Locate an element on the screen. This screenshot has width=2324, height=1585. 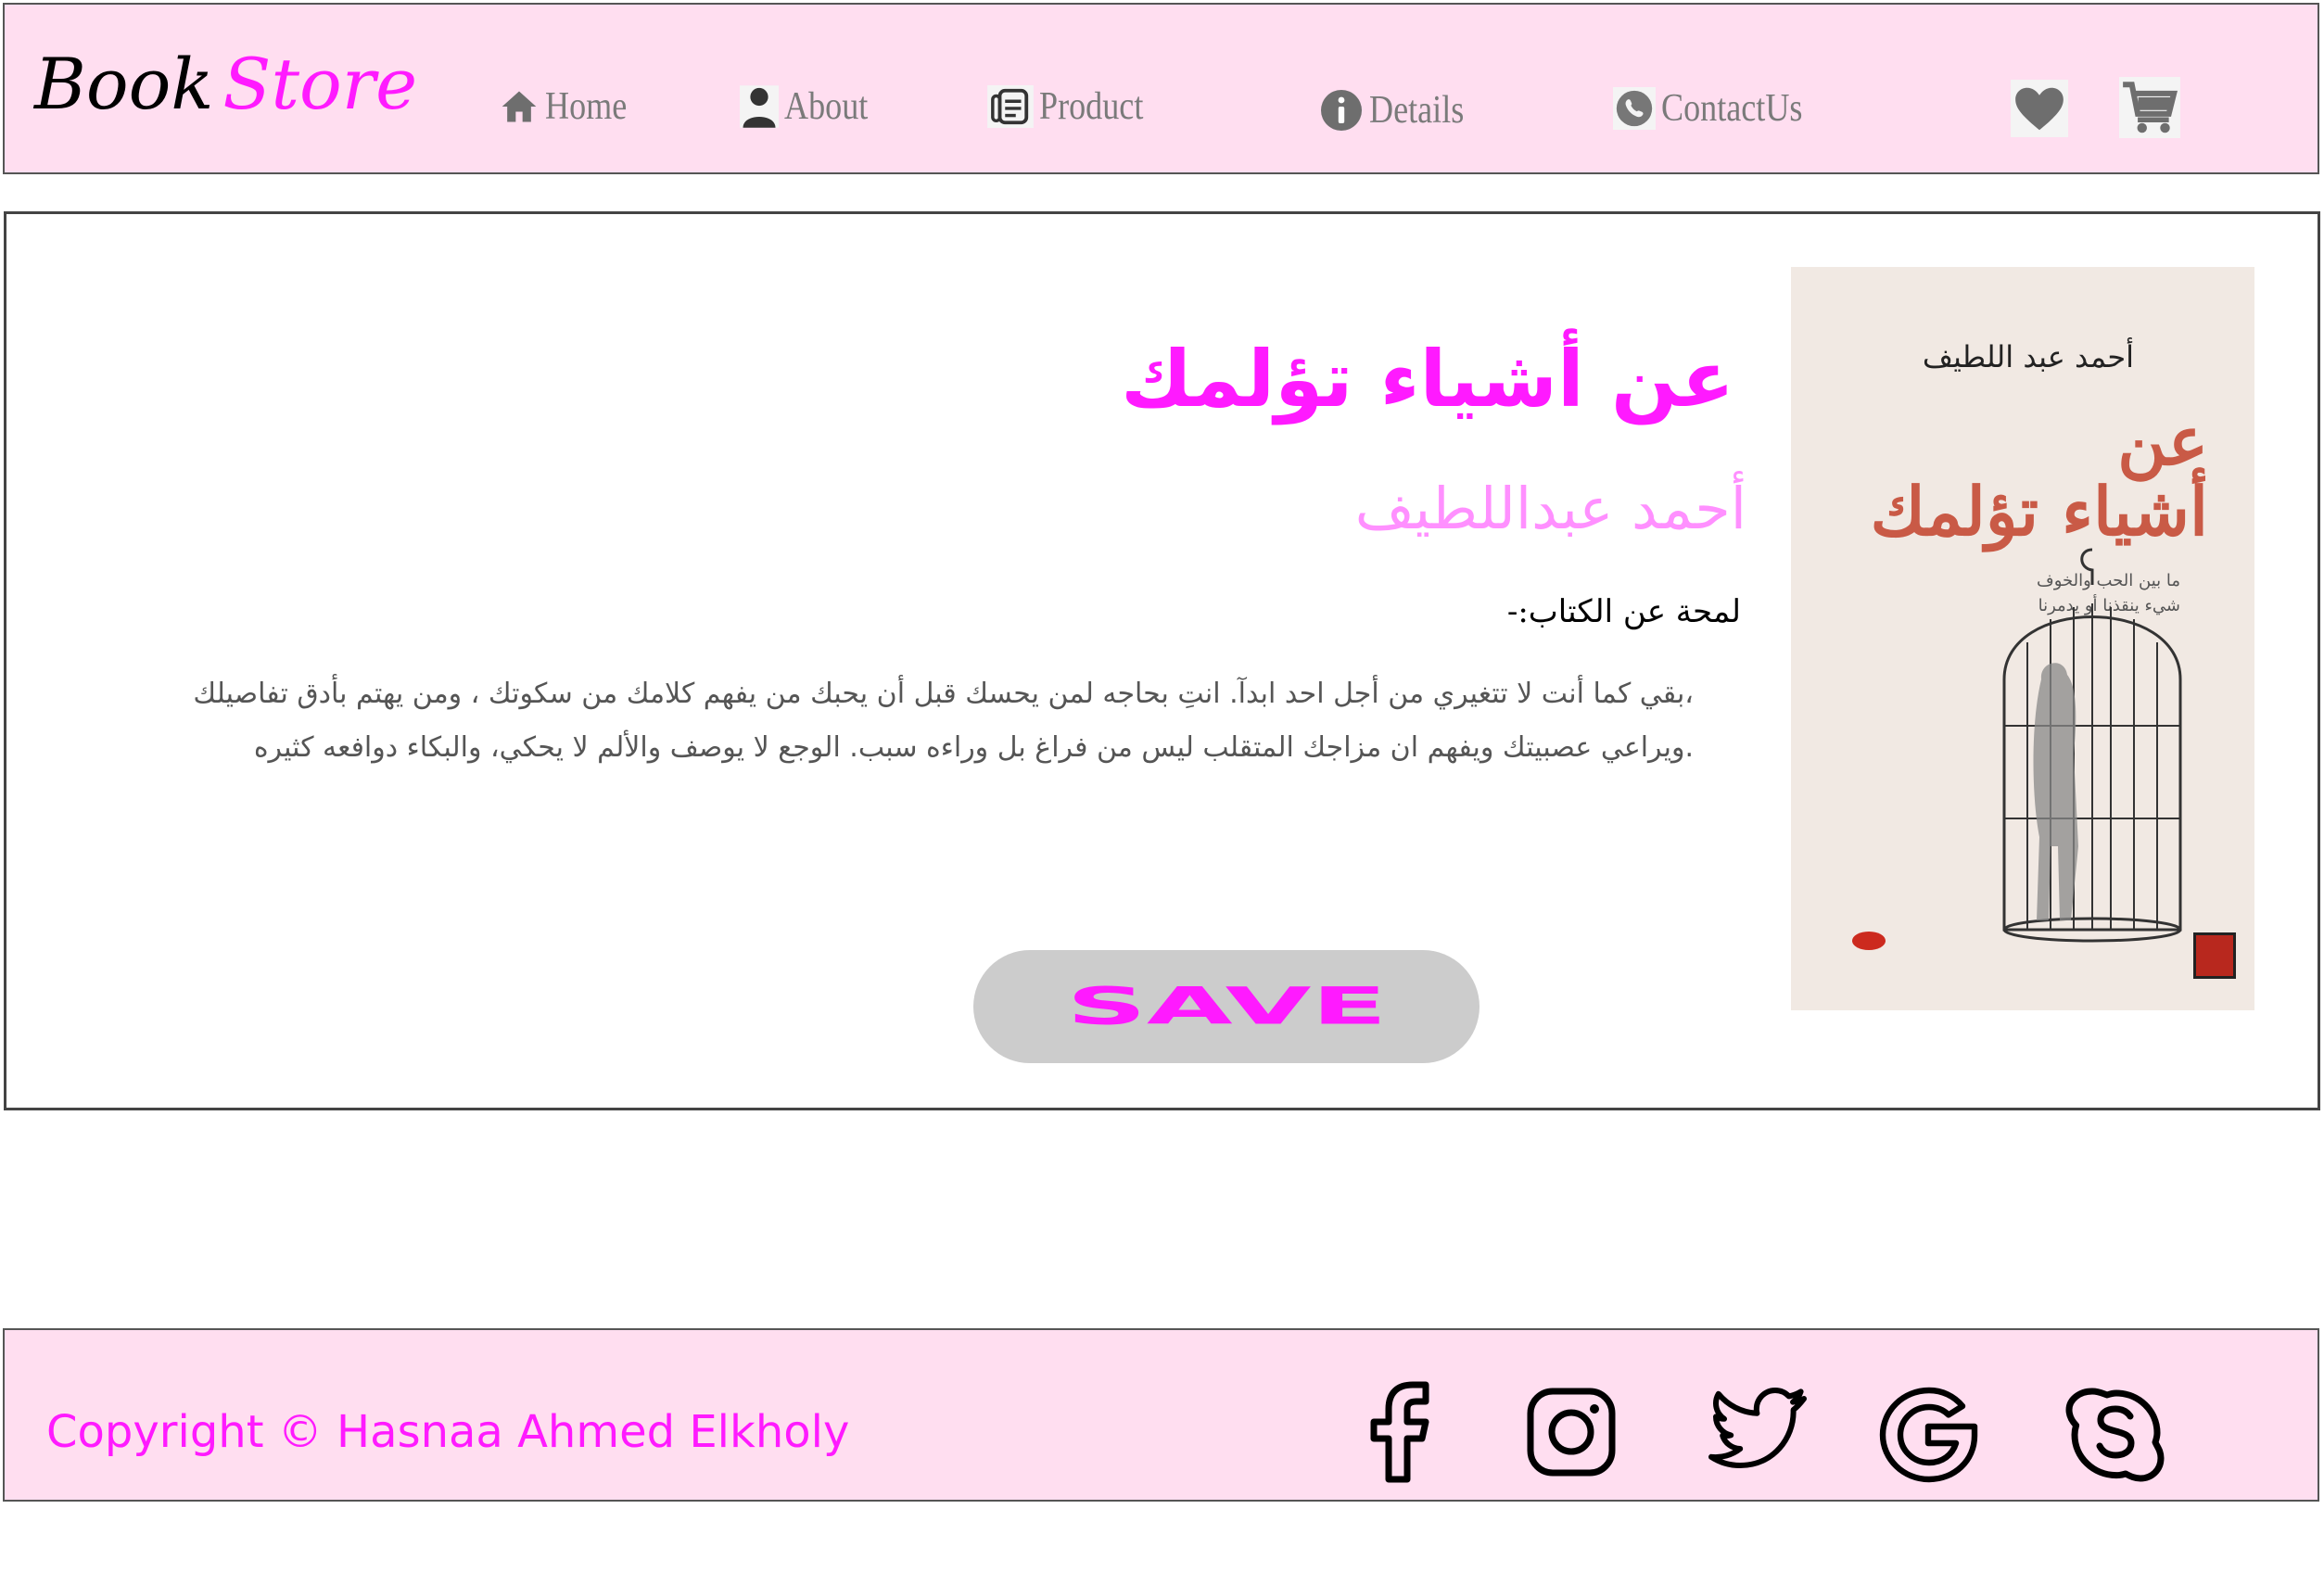
copyright-text: Copyright © Hasnaa Ahmed Elkholy is located at coordinates (448, 1432).